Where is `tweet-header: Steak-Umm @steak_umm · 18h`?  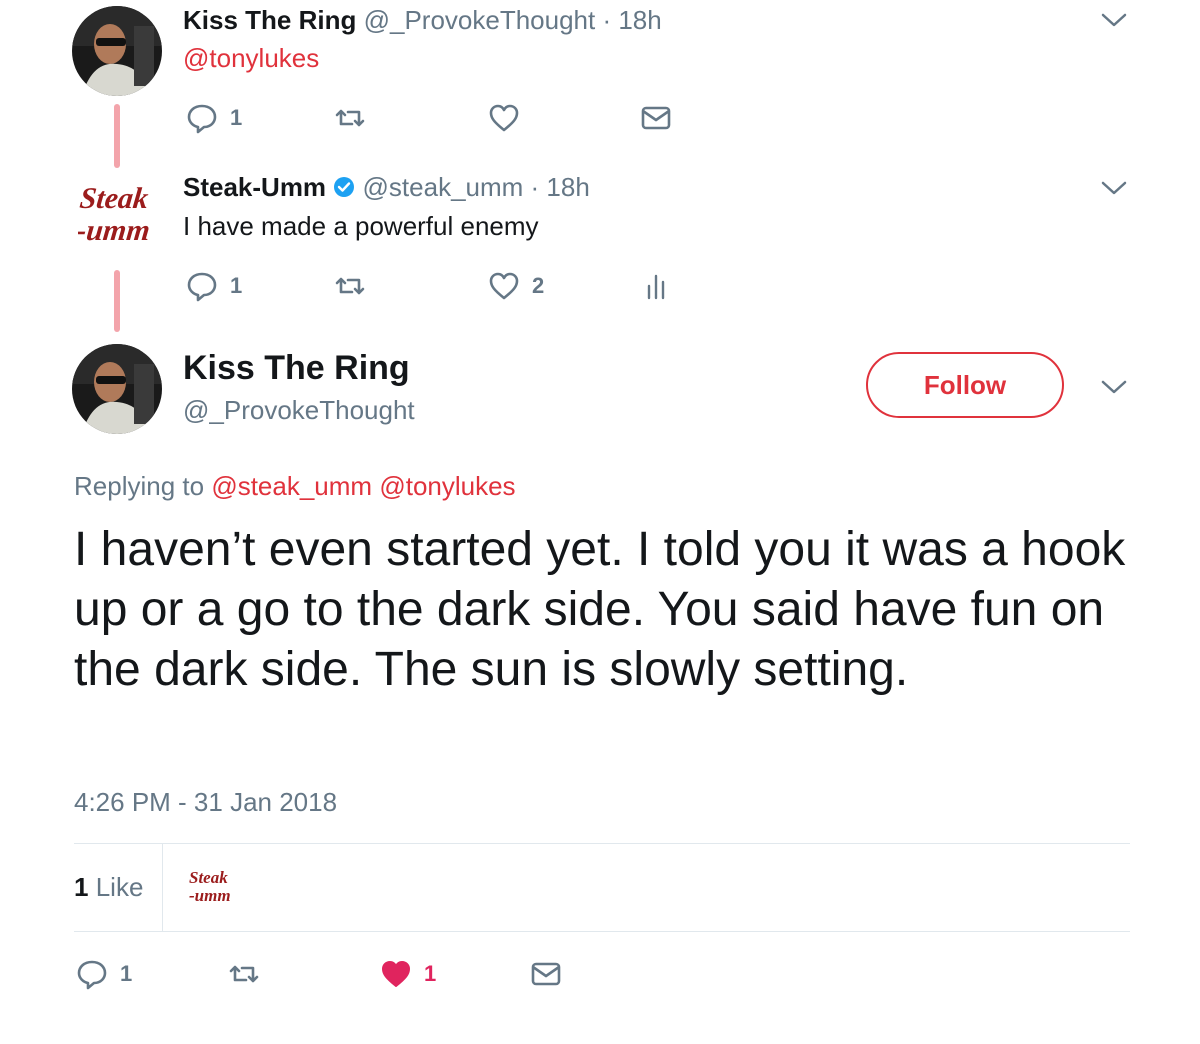 tweet-header: Steak-Umm @steak_umm · 18h is located at coordinates (386, 187).